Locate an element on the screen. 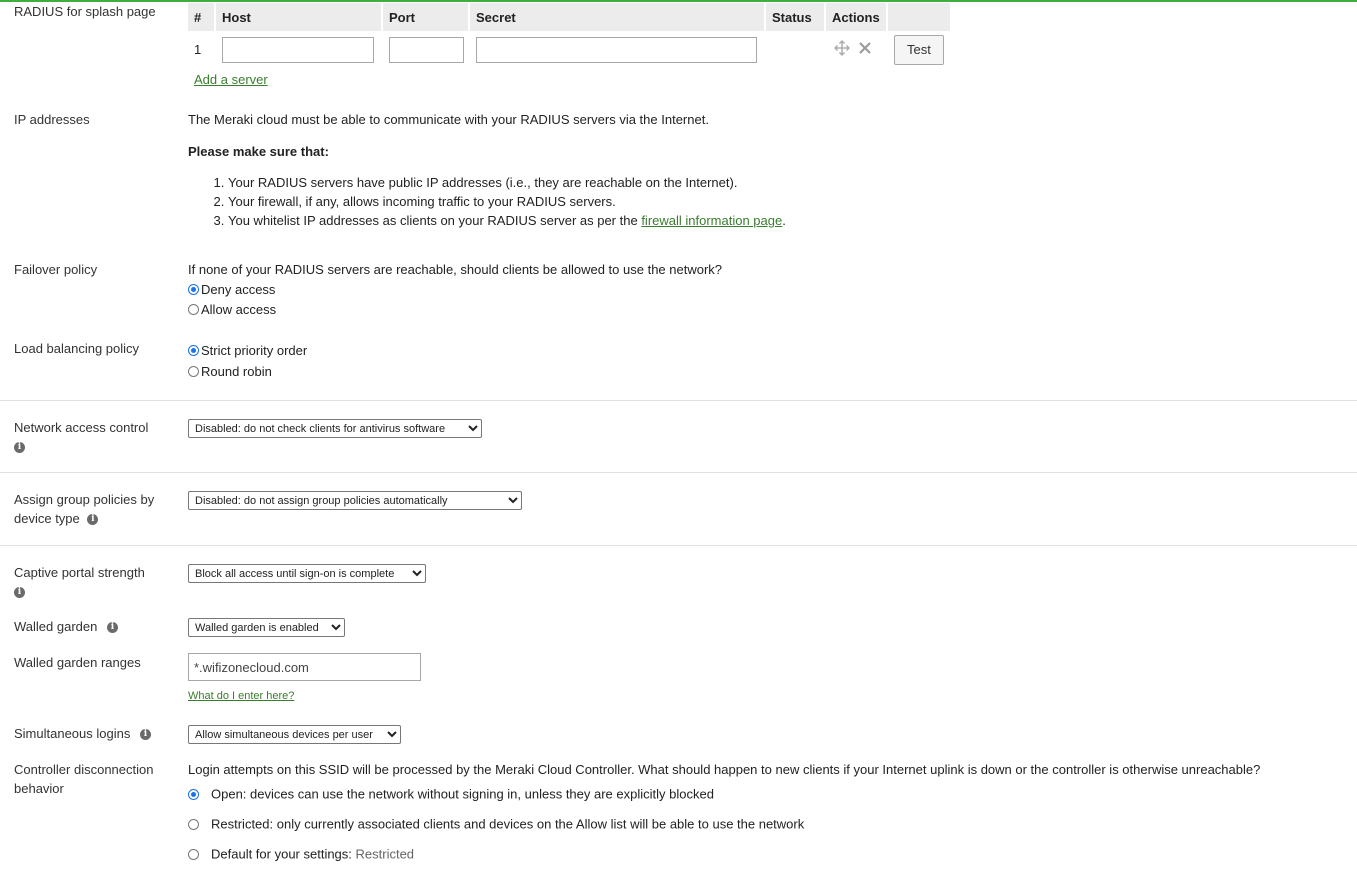  allow-access-option: Allow access is located at coordinates (455, 309).